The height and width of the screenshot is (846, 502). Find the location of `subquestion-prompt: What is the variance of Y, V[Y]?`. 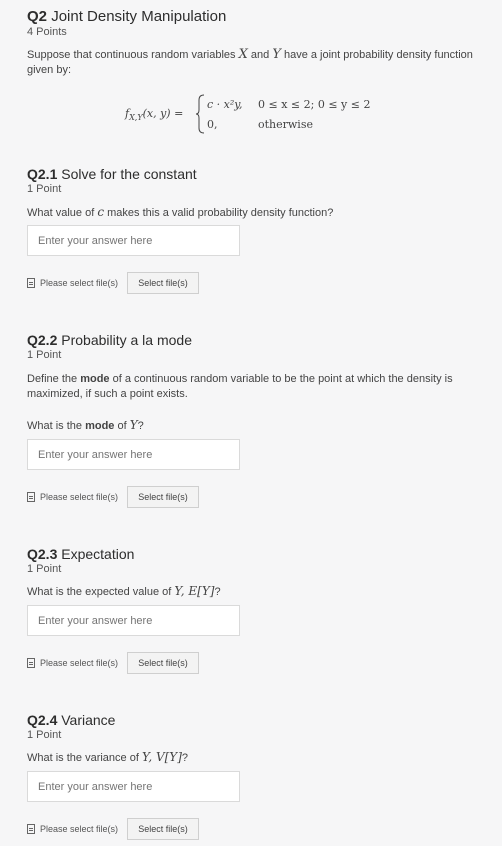

subquestion-prompt: What is the variance of Y, V[Y]? is located at coordinates (108, 757).